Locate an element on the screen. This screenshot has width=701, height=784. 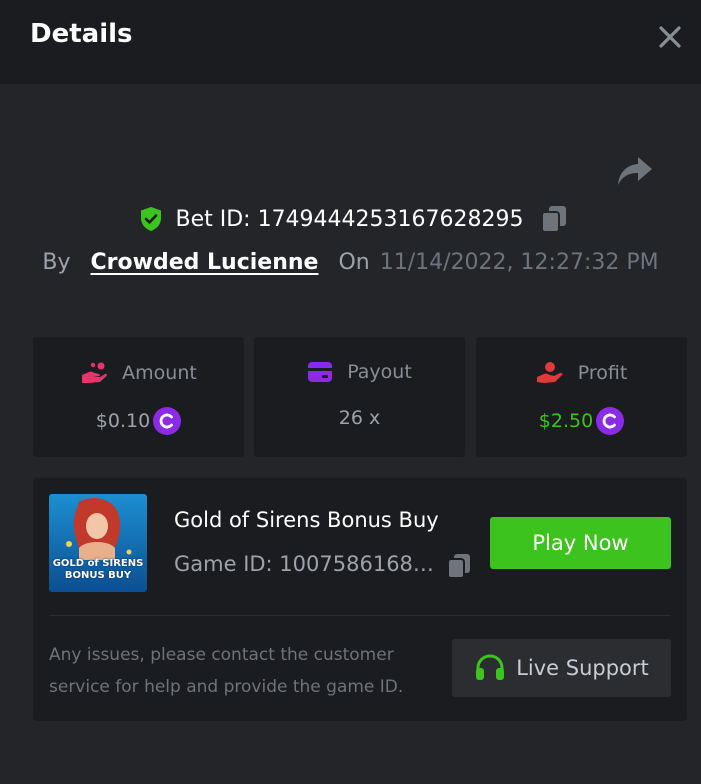
share-icon is located at coordinates (635, 171).